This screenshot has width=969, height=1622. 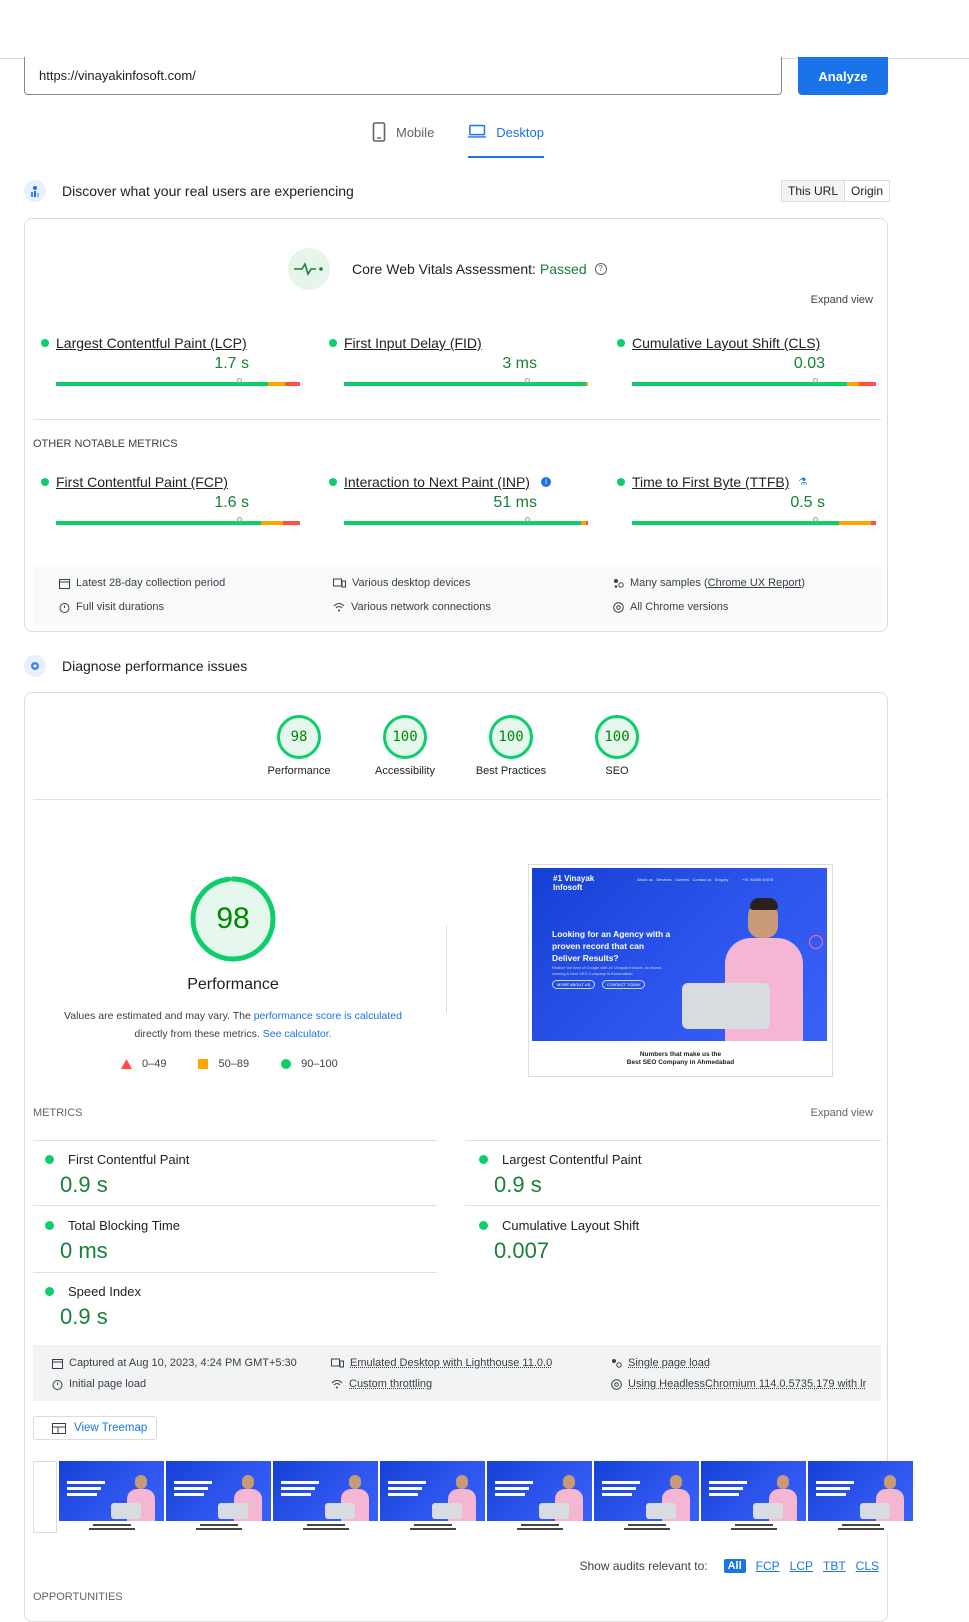 What do you see at coordinates (570, 1225) in the screenshot?
I see `metric-label: Cumulative Layout Shift` at bounding box center [570, 1225].